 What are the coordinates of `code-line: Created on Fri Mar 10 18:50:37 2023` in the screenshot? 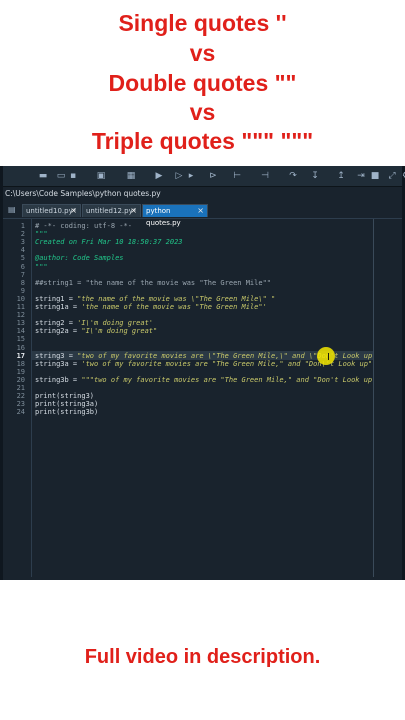 It's located at (109, 242).